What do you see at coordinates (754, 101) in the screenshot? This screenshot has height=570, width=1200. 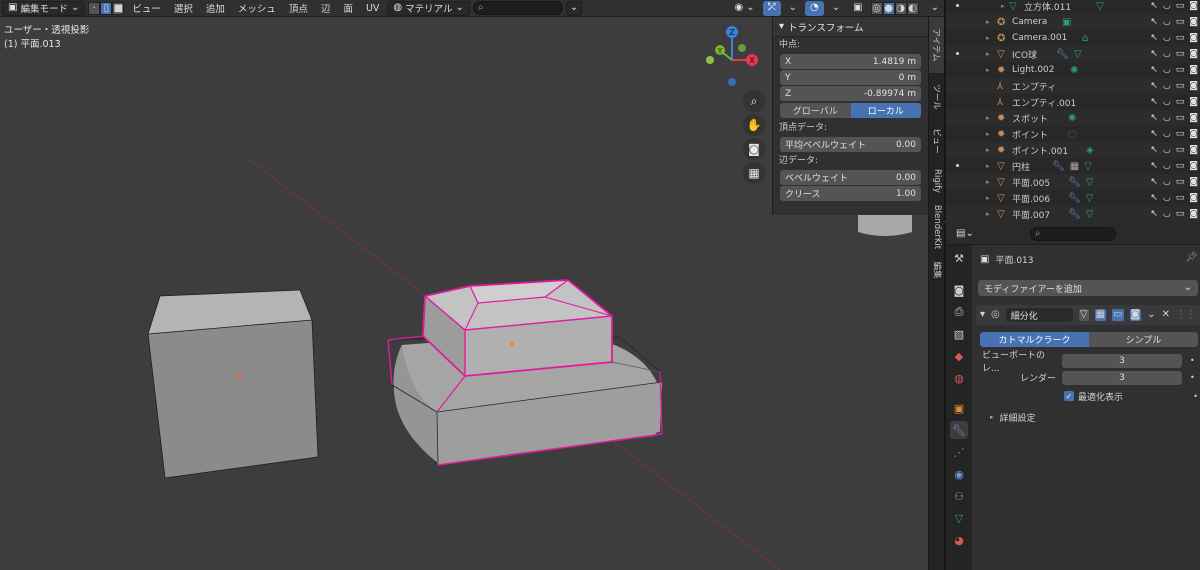 I see `zoom-icon: ⌕` at bounding box center [754, 101].